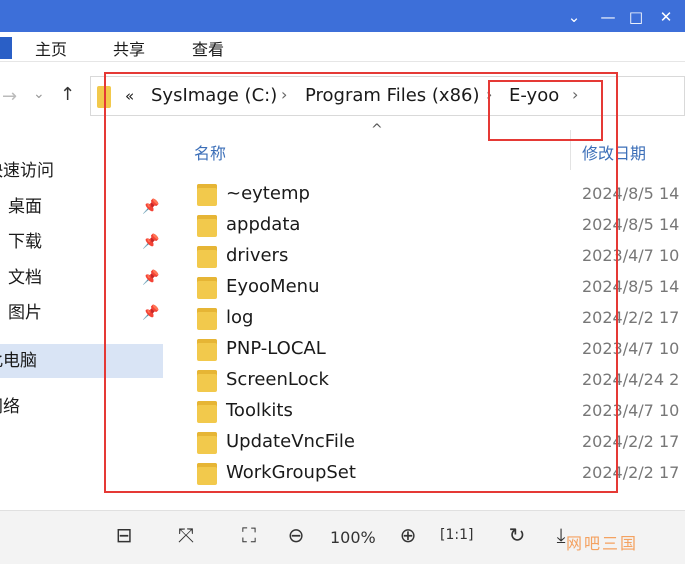 This screenshot has width=685, height=564. I want to click on fit-icon: ⤧, so click(186, 537).